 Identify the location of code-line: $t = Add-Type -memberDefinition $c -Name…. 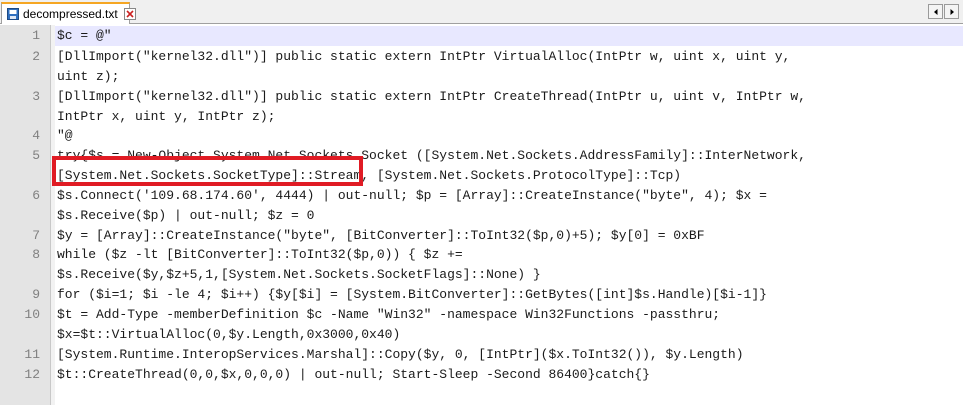
(389, 314).